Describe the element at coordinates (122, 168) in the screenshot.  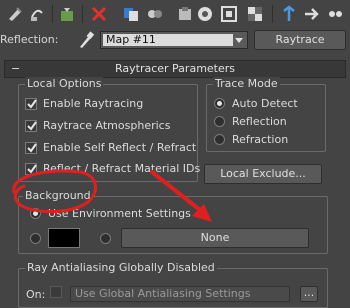
I see `checkbox-label: Reflect / Refract Material IDs` at that location.